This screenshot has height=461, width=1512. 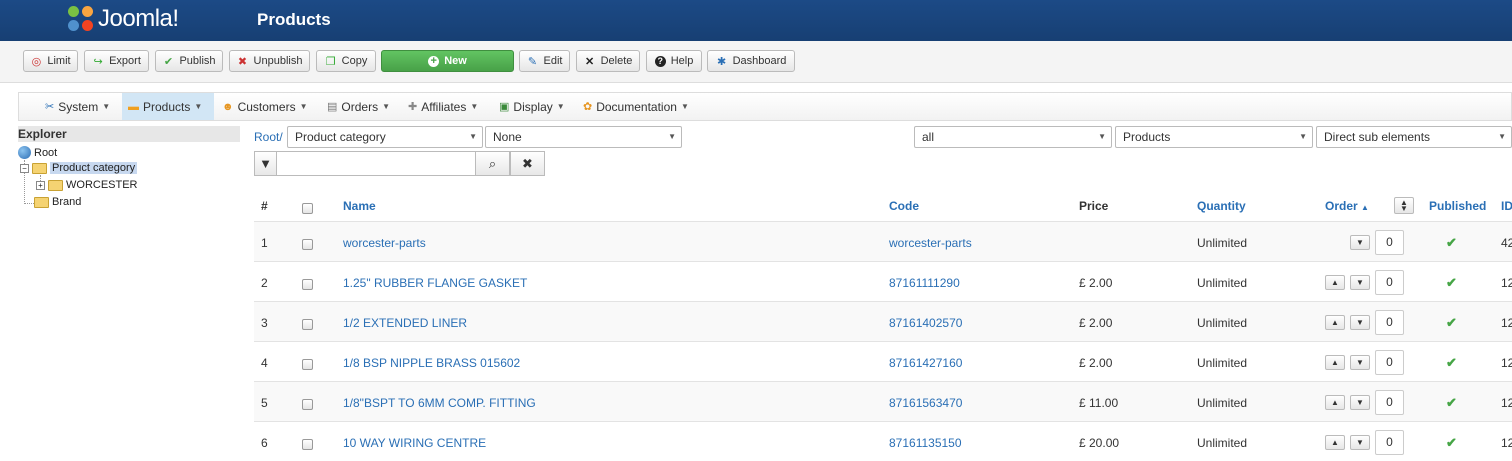 What do you see at coordinates (384, 243) in the screenshot?
I see `product-name-link: worcester-parts` at bounding box center [384, 243].